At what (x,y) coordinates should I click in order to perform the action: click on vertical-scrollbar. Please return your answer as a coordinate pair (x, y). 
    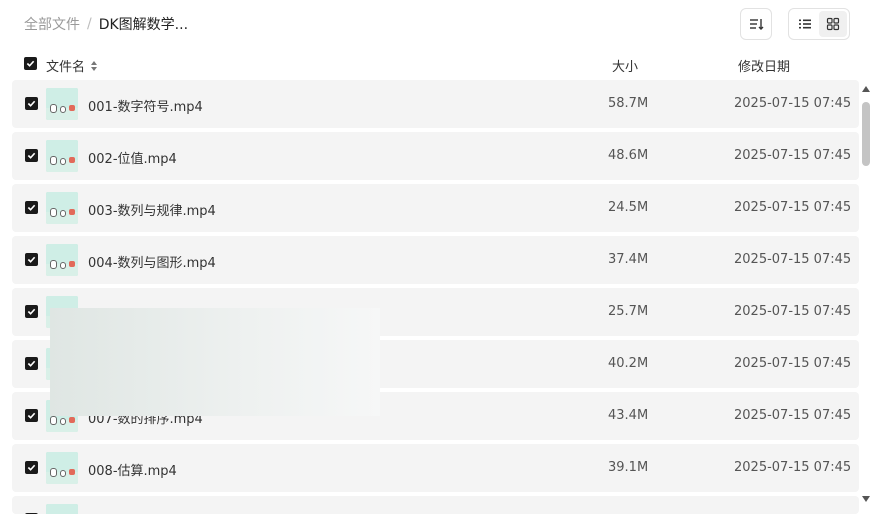
    Looking at the image, I should click on (866, 298).